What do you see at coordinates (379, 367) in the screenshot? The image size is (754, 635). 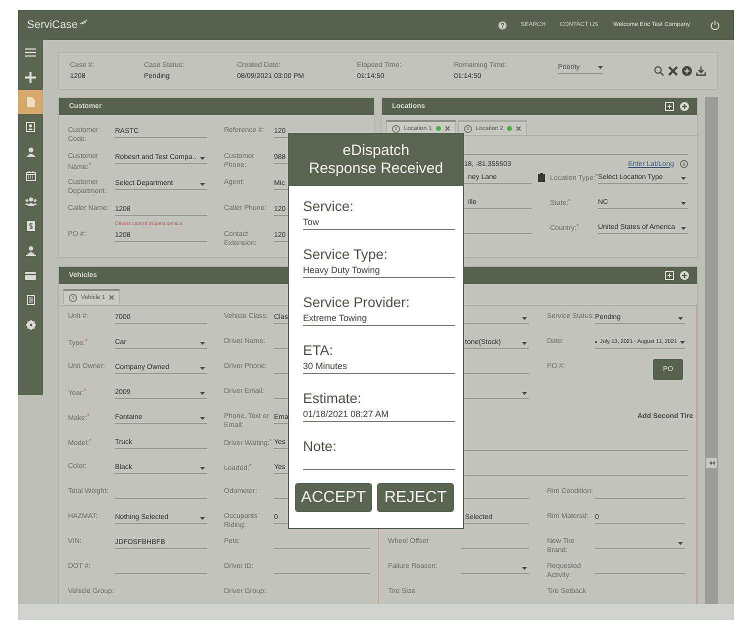 I see `answer-field: 30 Minutes` at bounding box center [379, 367].